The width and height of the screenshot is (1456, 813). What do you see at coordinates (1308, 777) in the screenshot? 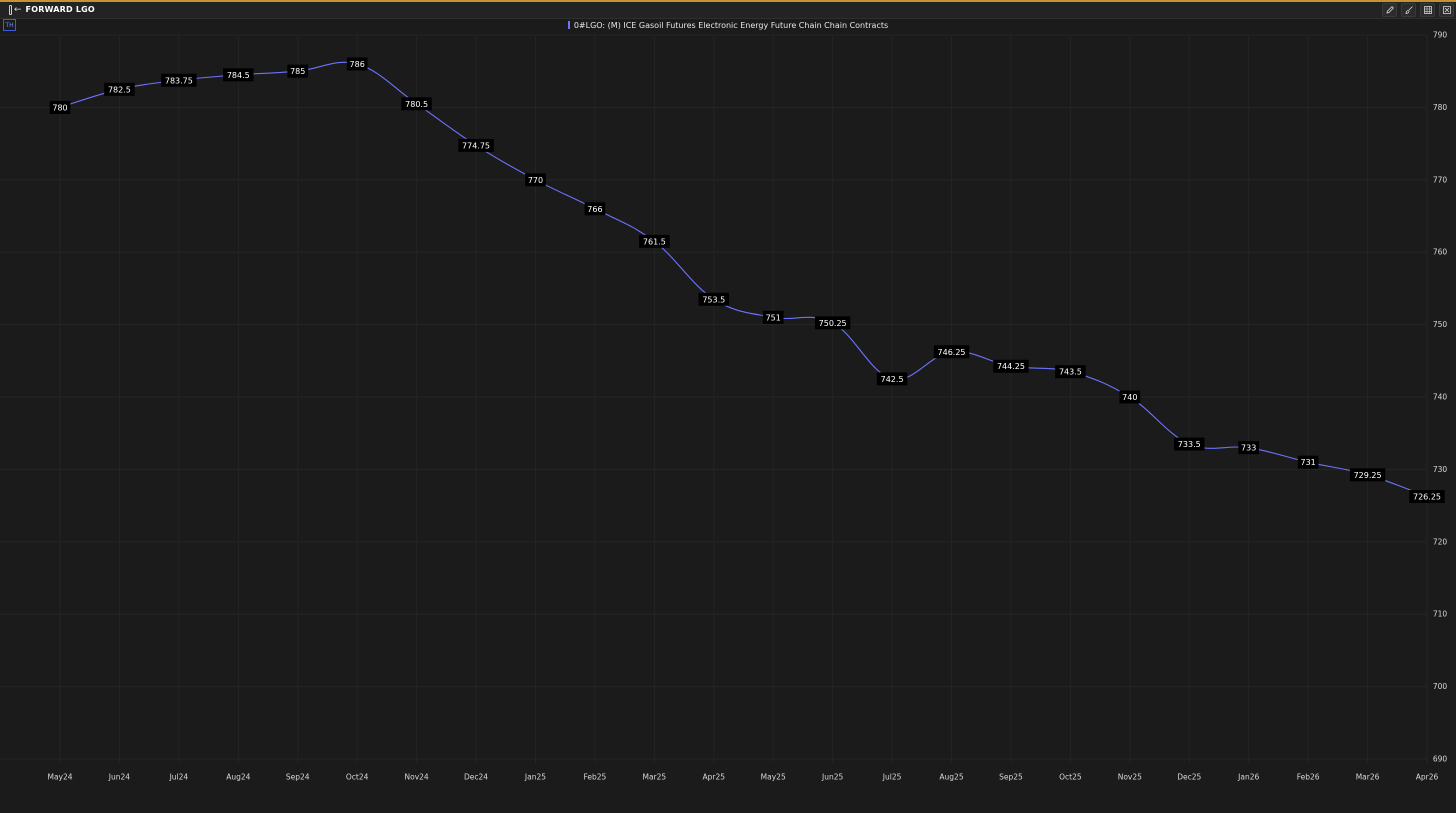
I see `x-tick-label: Feb26` at bounding box center [1308, 777].